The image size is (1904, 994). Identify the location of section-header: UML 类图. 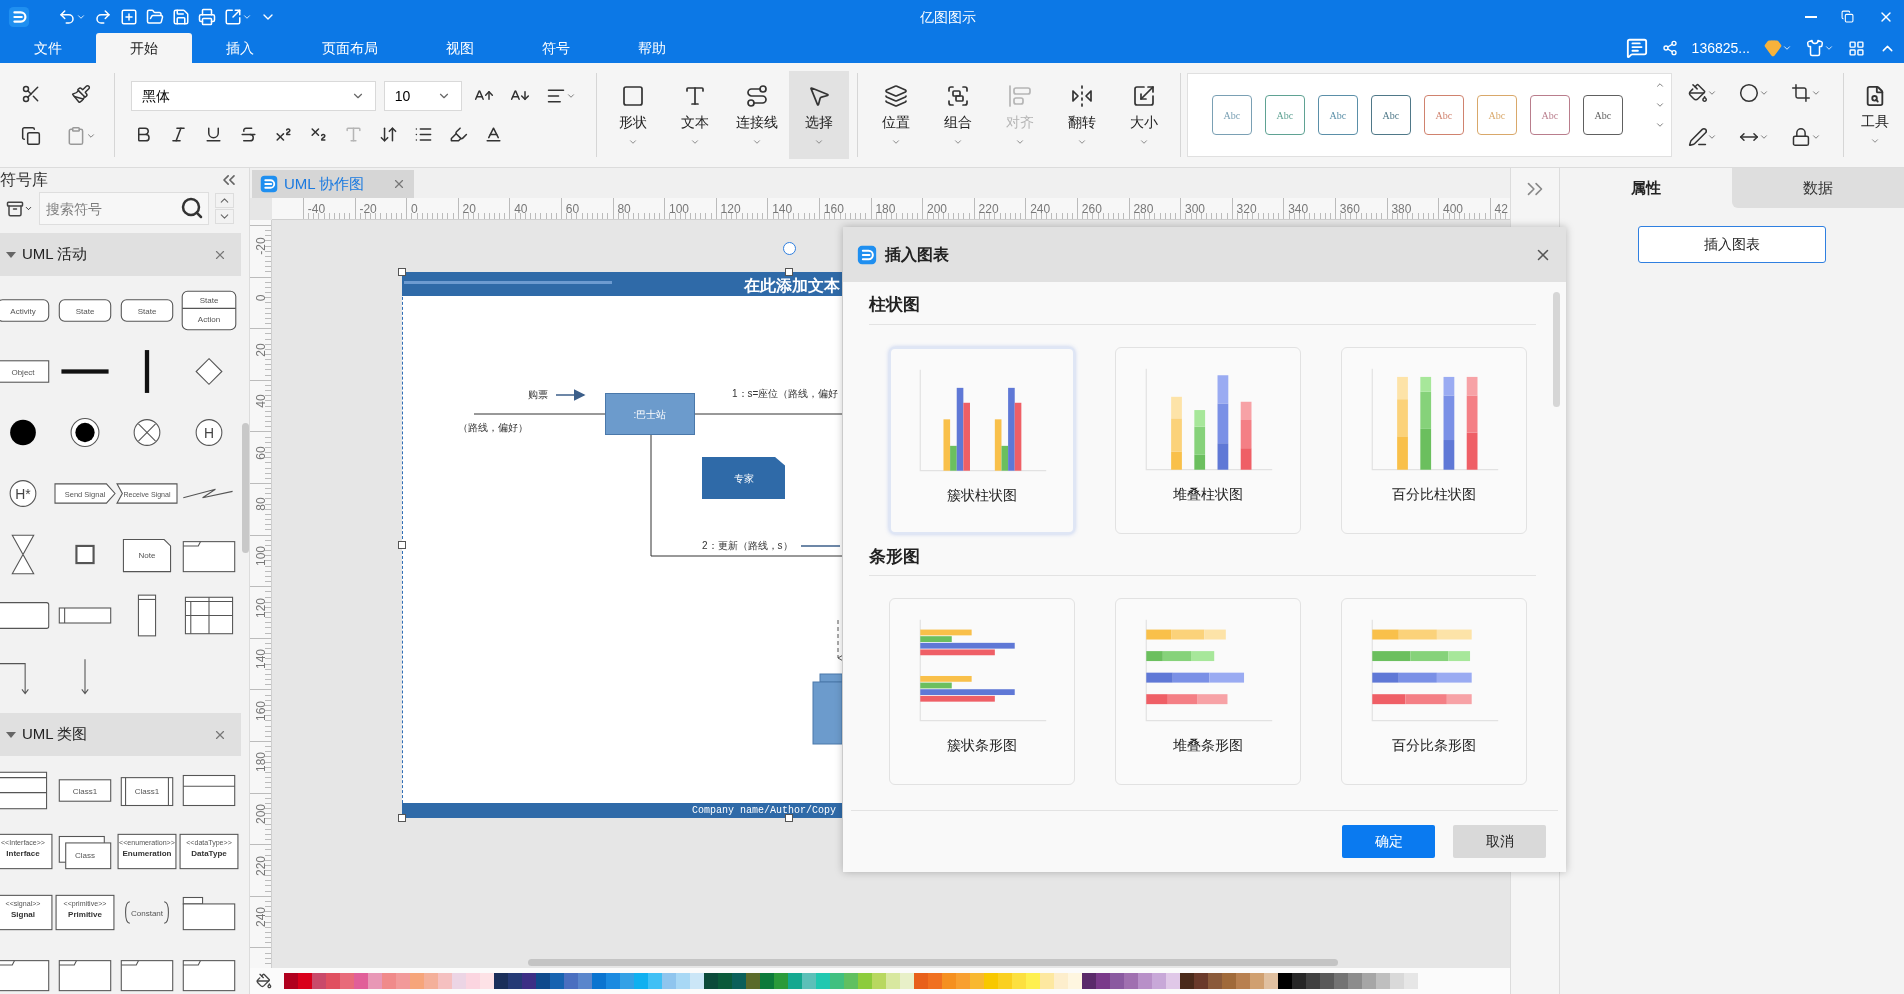
(120, 734).